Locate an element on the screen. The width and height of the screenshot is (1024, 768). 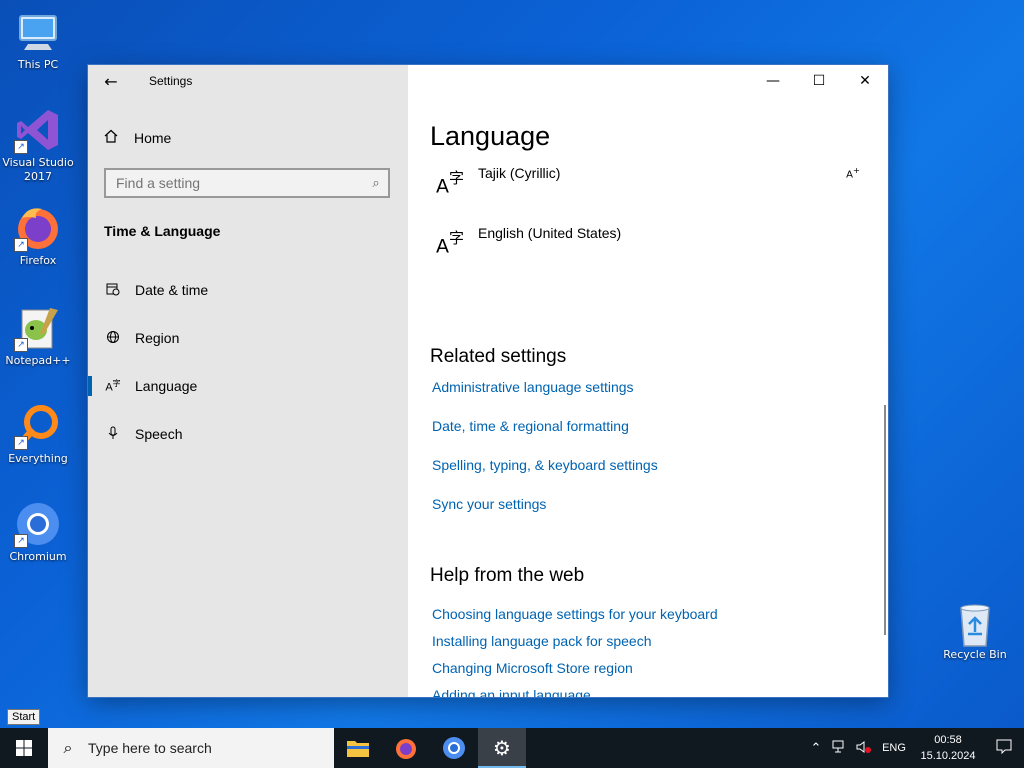
visual-studio-icon: ↗ is located at coordinates (38, 130).